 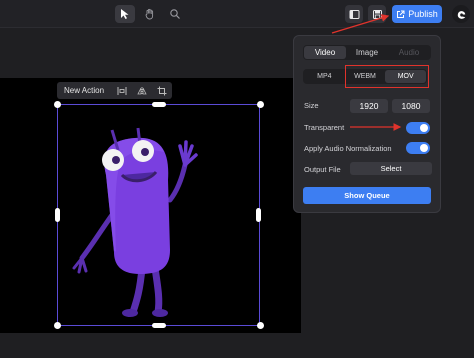 I want to click on media-type-tabs: Video Image Audio, so click(x=367, y=52).